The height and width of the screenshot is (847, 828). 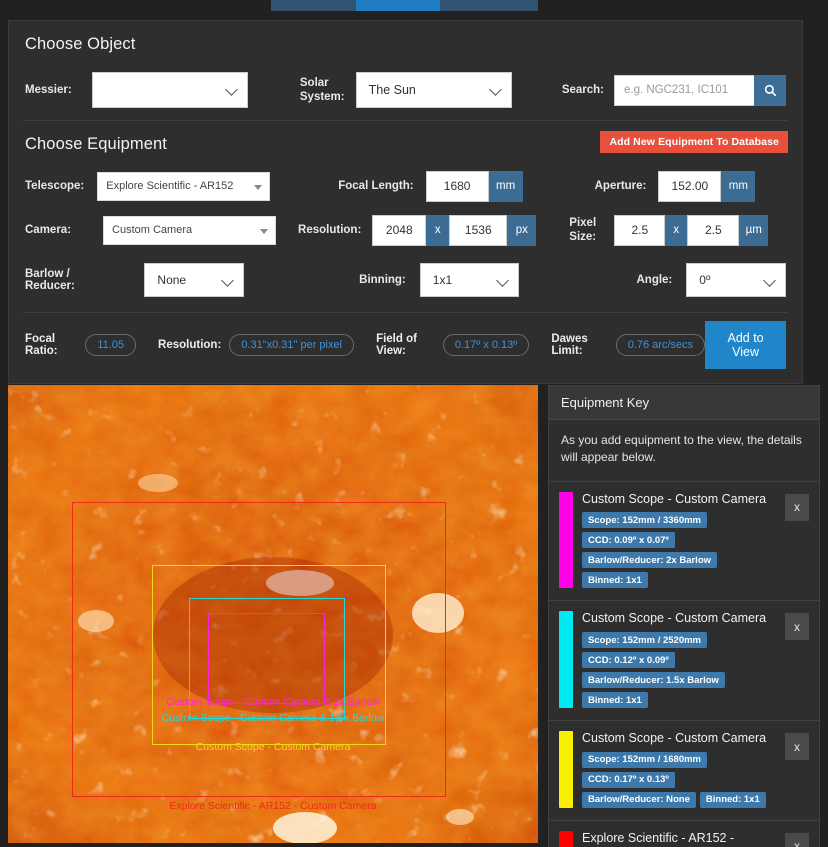 What do you see at coordinates (382, 280) in the screenshot?
I see `binning-label: Binning:` at bounding box center [382, 280].